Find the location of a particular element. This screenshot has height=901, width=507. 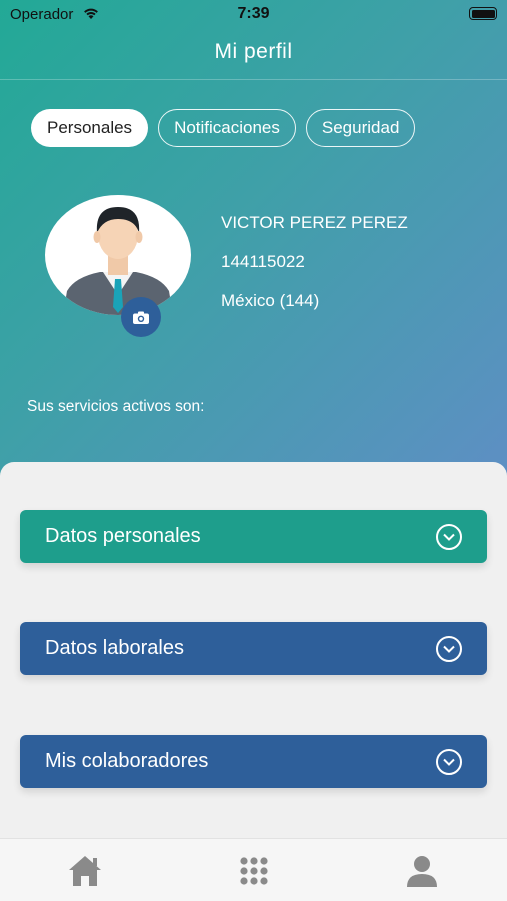

user-name: VICTOR PEREZ PEREZ is located at coordinates (314, 222).